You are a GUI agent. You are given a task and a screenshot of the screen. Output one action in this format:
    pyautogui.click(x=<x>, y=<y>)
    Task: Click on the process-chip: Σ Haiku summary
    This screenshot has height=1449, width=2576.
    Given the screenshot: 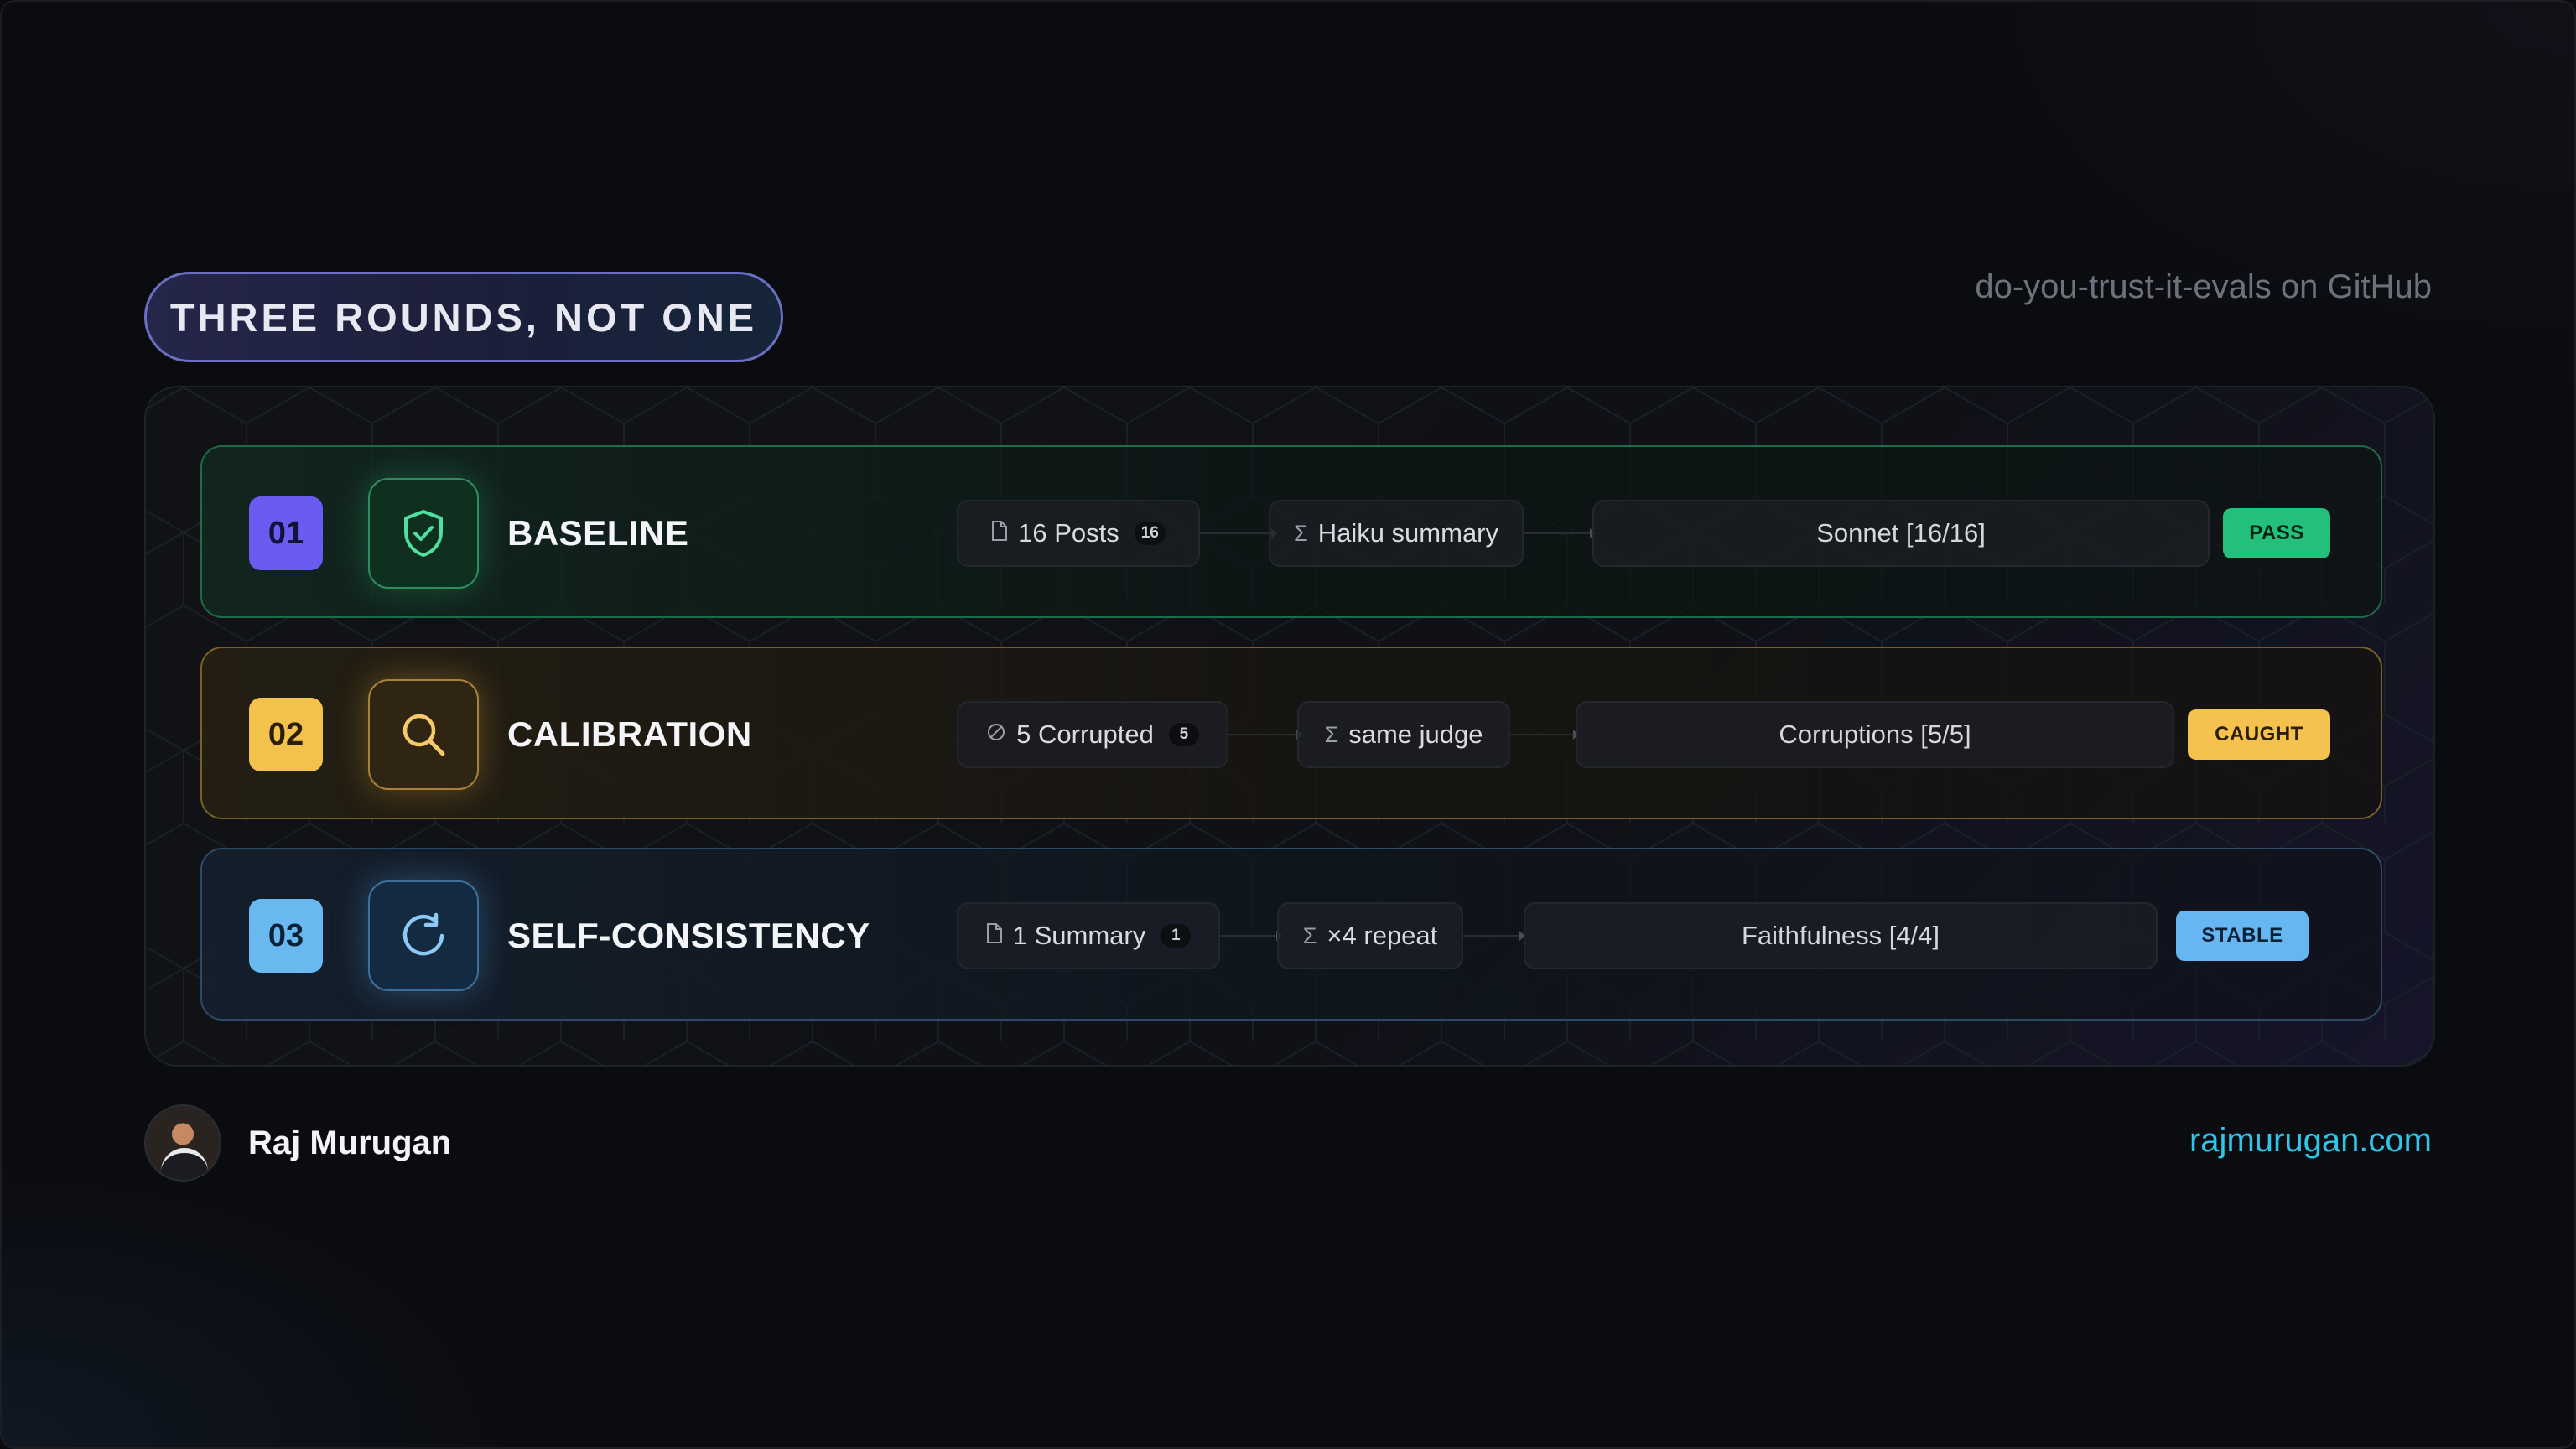 What is the action you would take?
    pyautogui.click(x=1396, y=533)
    